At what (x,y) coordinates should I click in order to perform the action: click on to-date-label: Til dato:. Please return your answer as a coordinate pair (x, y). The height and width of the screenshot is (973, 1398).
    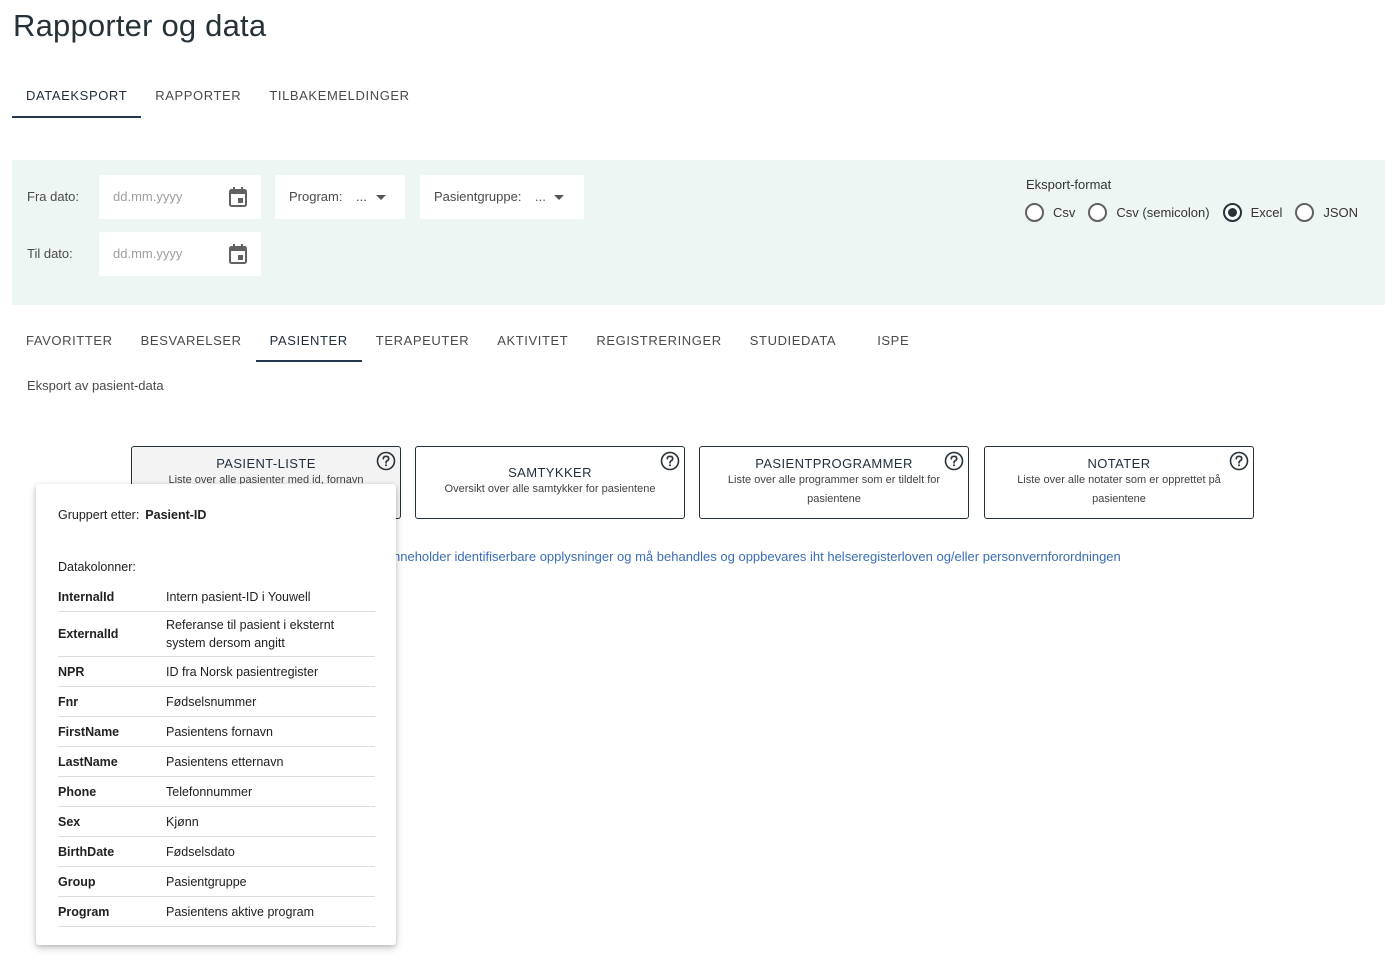
    Looking at the image, I should click on (50, 253).